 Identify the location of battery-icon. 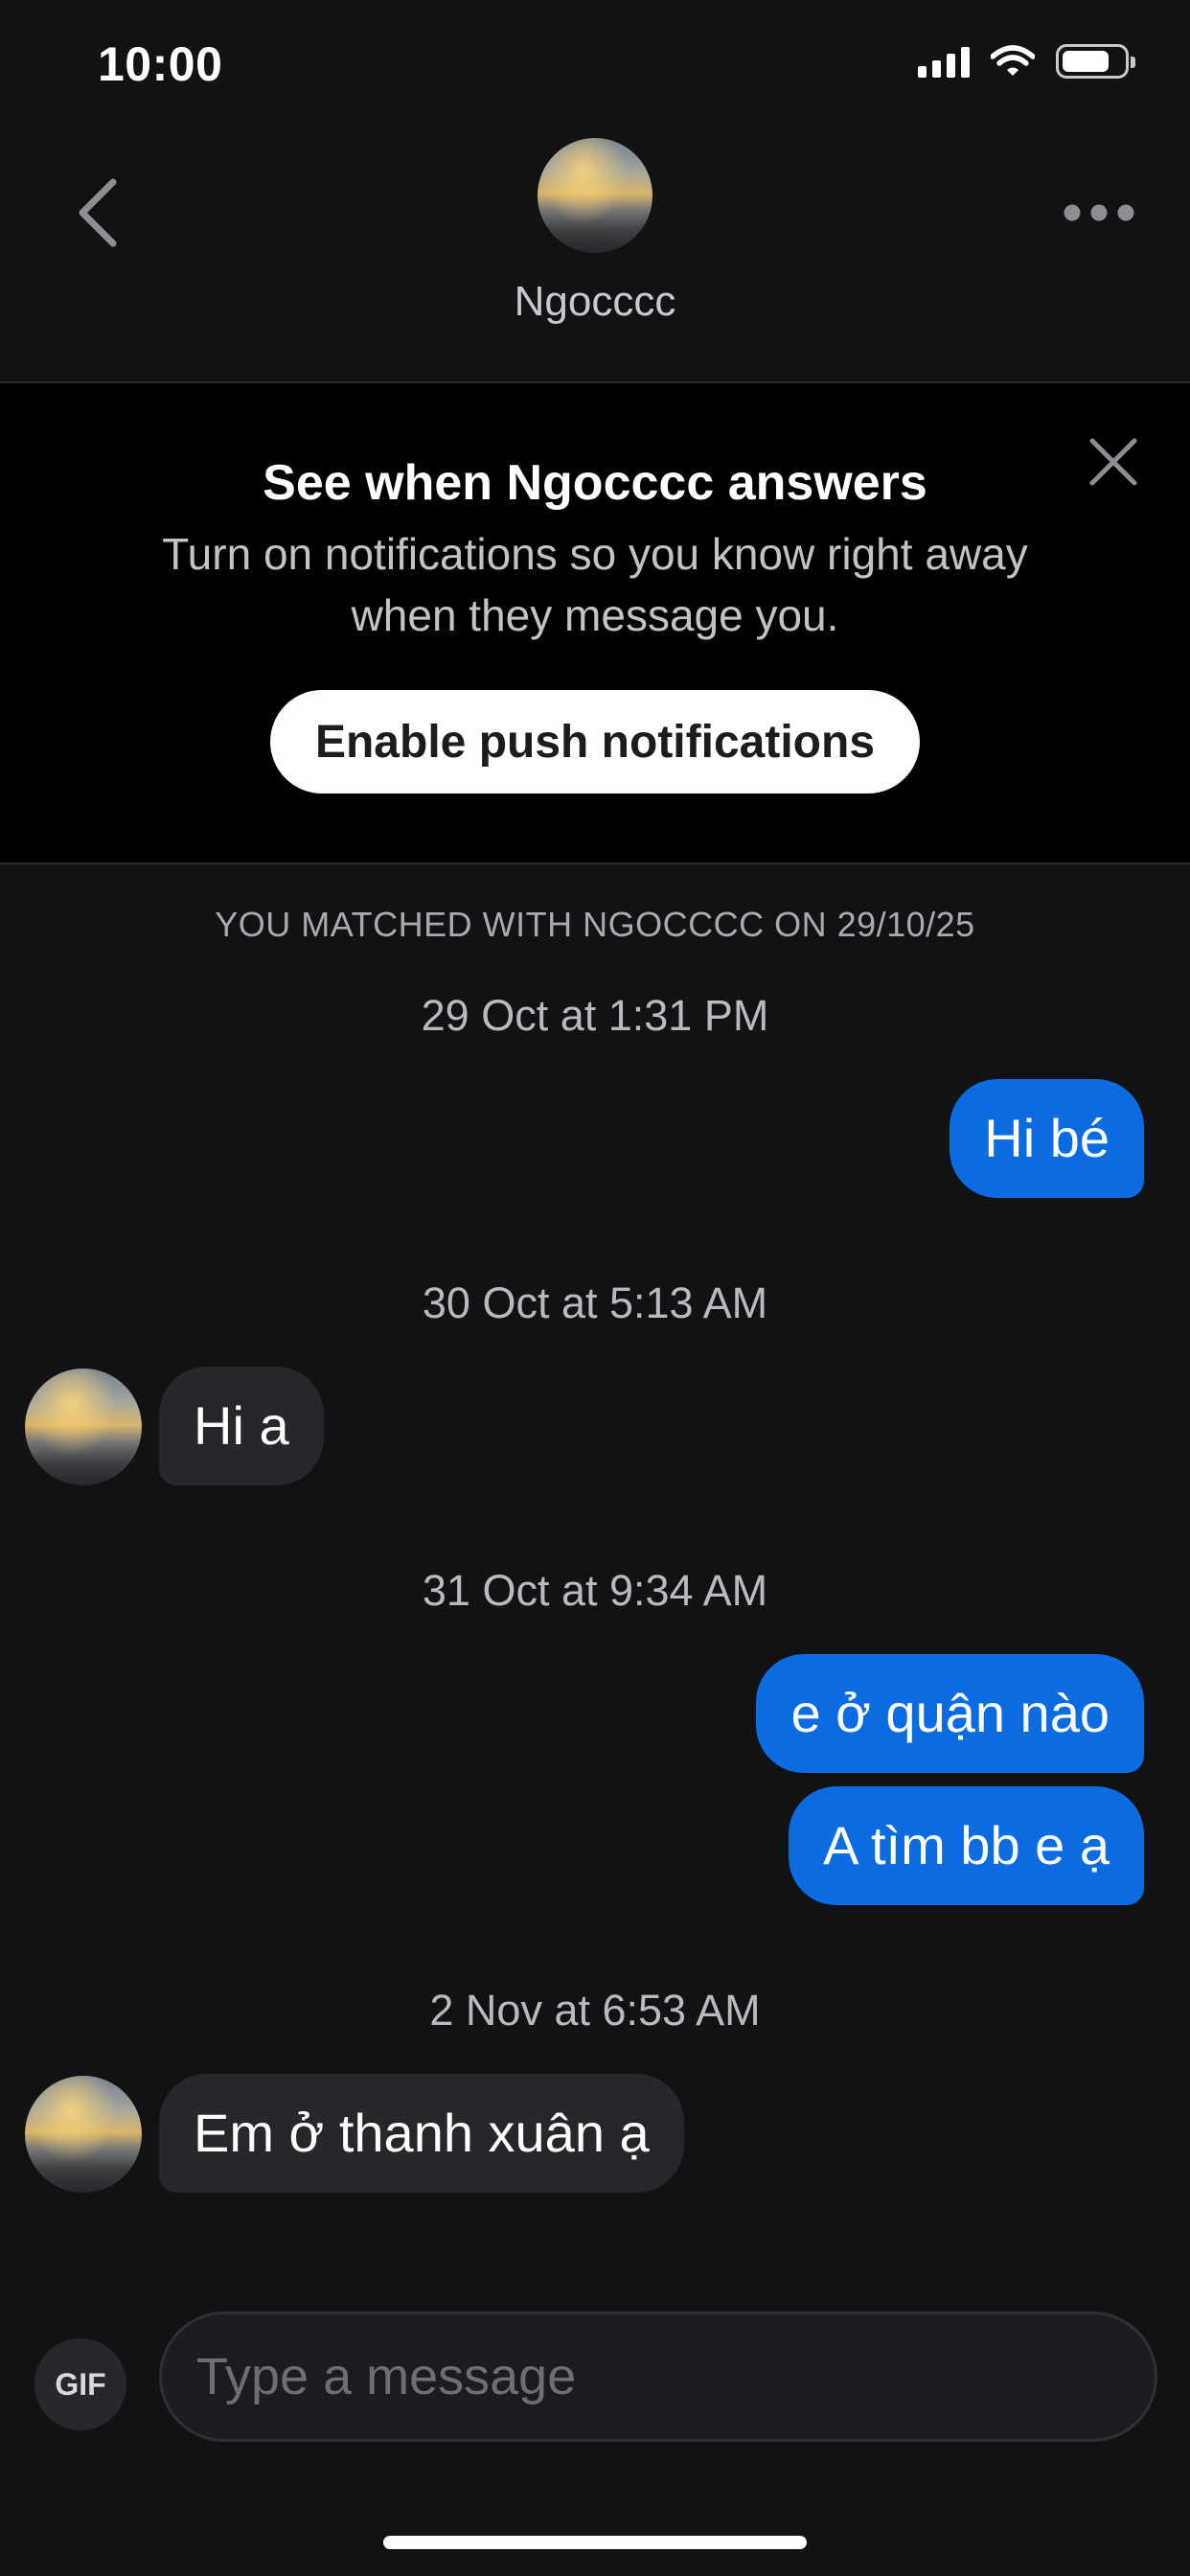
(1096, 62).